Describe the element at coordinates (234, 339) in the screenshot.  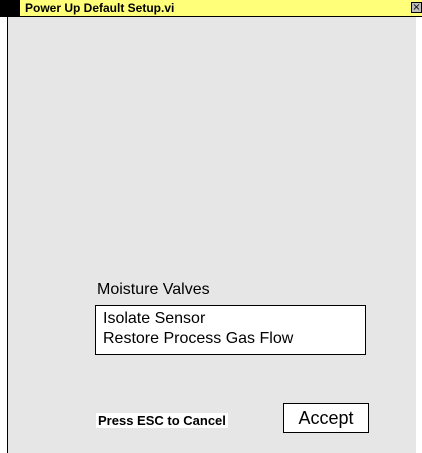
I see `list-item-restore-process-gas-flow: Restore Process Gas Flow` at that location.